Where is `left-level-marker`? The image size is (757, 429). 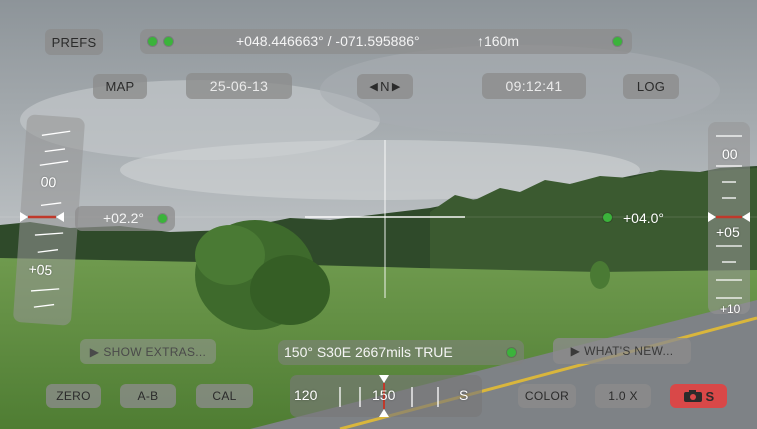
left-level-marker is located at coordinates (42, 217).